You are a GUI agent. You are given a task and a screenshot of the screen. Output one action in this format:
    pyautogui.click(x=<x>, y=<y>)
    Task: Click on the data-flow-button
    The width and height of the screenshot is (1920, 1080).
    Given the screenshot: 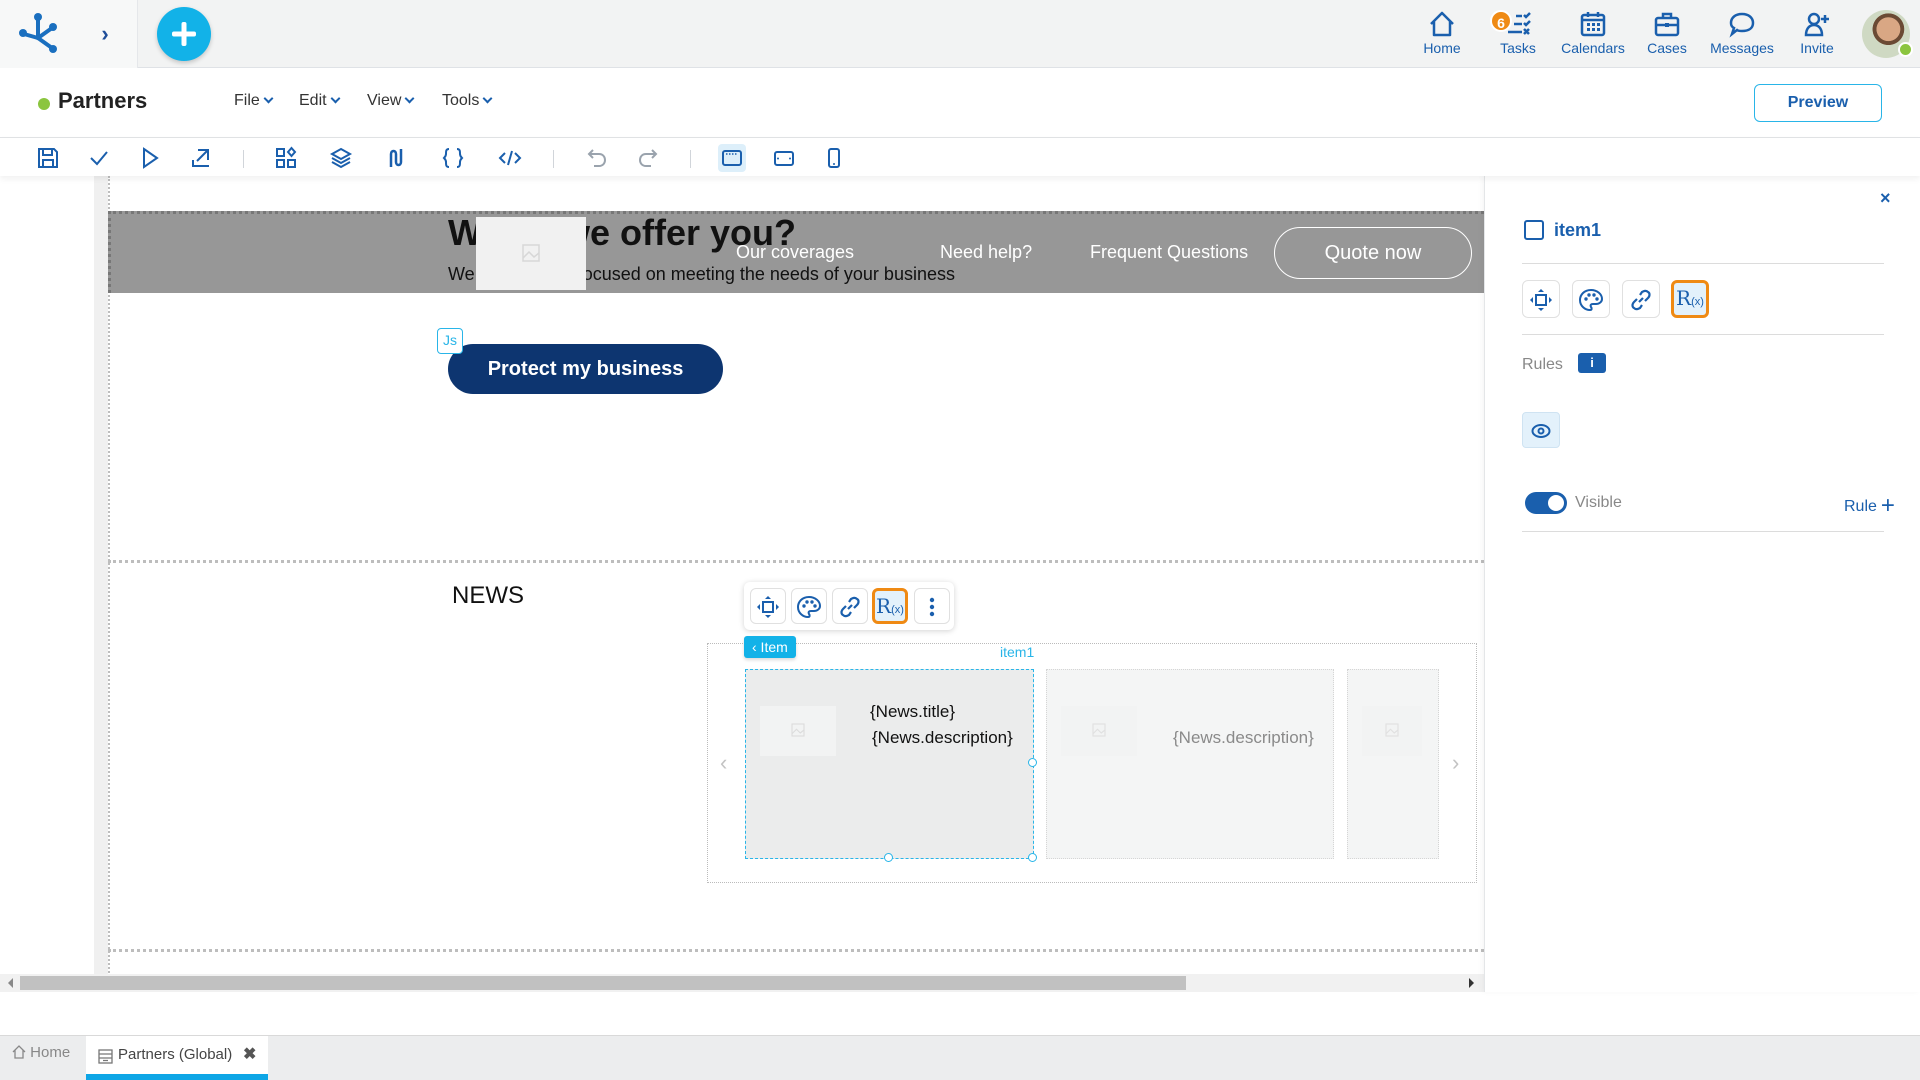 What is the action you would take?
    pyautogui.click(x=396, y=158)
    